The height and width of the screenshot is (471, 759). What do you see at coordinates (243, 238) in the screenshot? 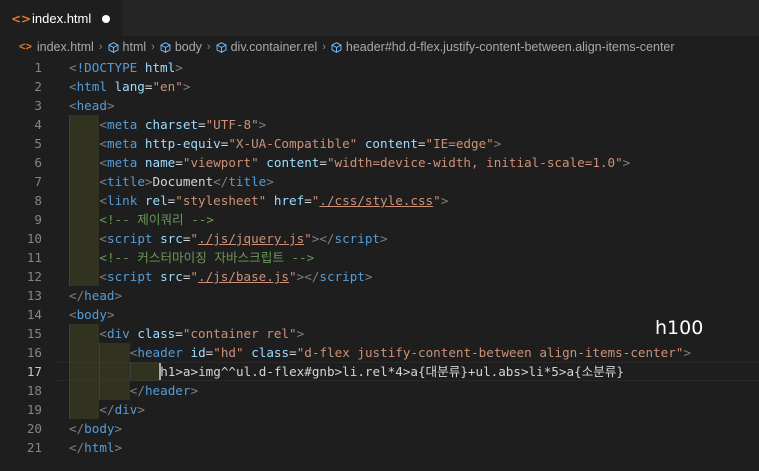
I see `code-text: <script src="./js/jquery.js"></script>` at bounding box center [243, 238].